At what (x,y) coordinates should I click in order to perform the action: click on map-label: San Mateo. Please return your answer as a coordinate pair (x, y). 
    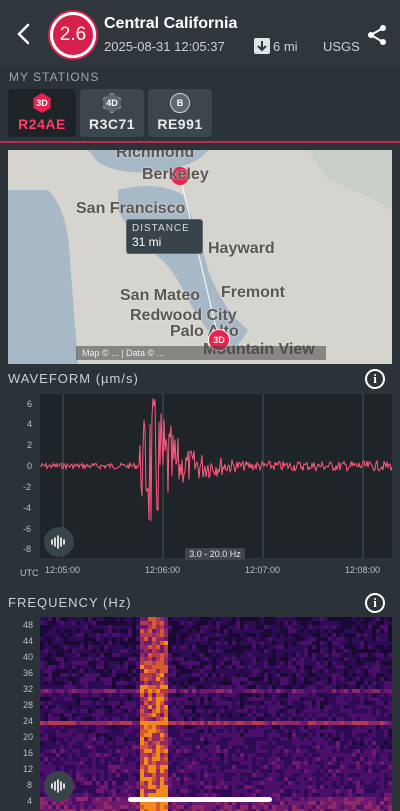
    Looking at the image, I should click on (160, 295).